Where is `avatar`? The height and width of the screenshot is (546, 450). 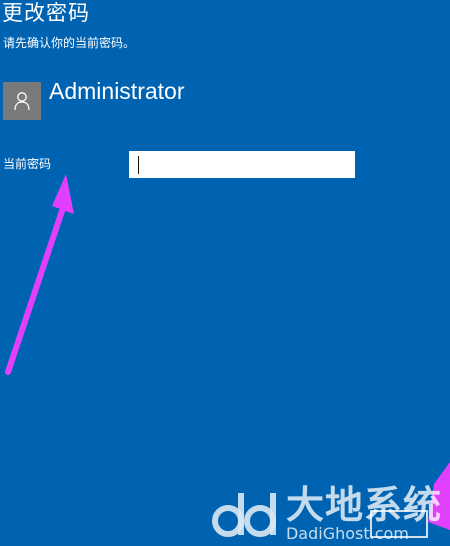 avatar is located at coordinates (22, 101).